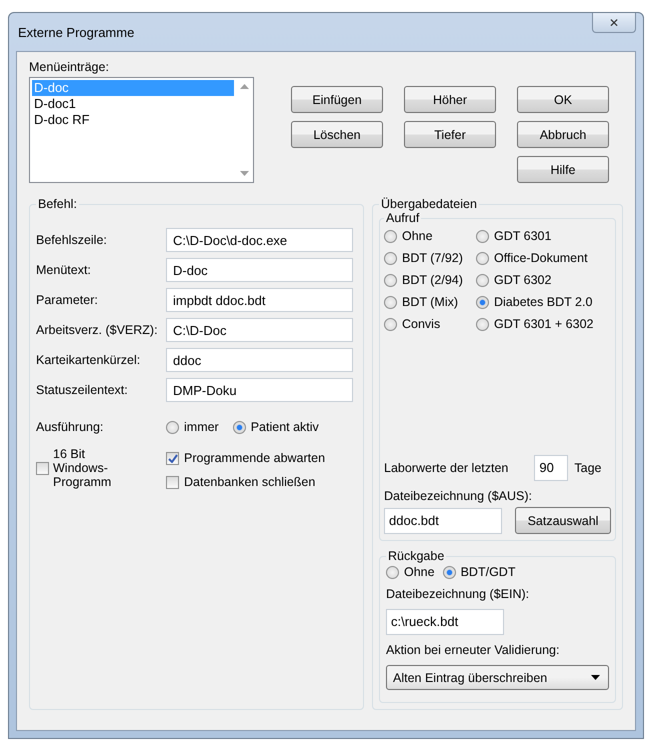  What do you see at coordinates (543, 280) in the screenshot?
I see `radio-button: GDT 6302` at bounding box center [543, 280].